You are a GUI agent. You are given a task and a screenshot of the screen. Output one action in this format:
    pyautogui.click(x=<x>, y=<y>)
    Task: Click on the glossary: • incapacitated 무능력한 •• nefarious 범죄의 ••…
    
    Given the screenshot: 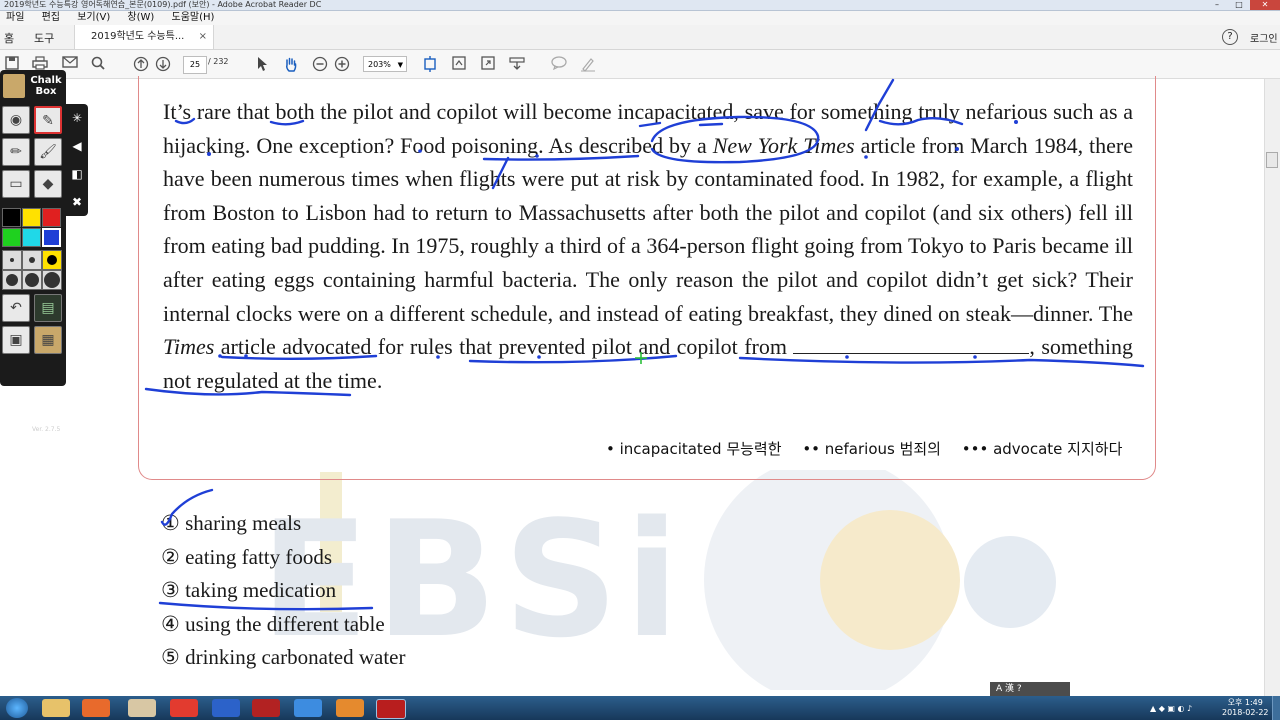 What is the action you would take?
    pyautogui.click(x=872, y=448)
    